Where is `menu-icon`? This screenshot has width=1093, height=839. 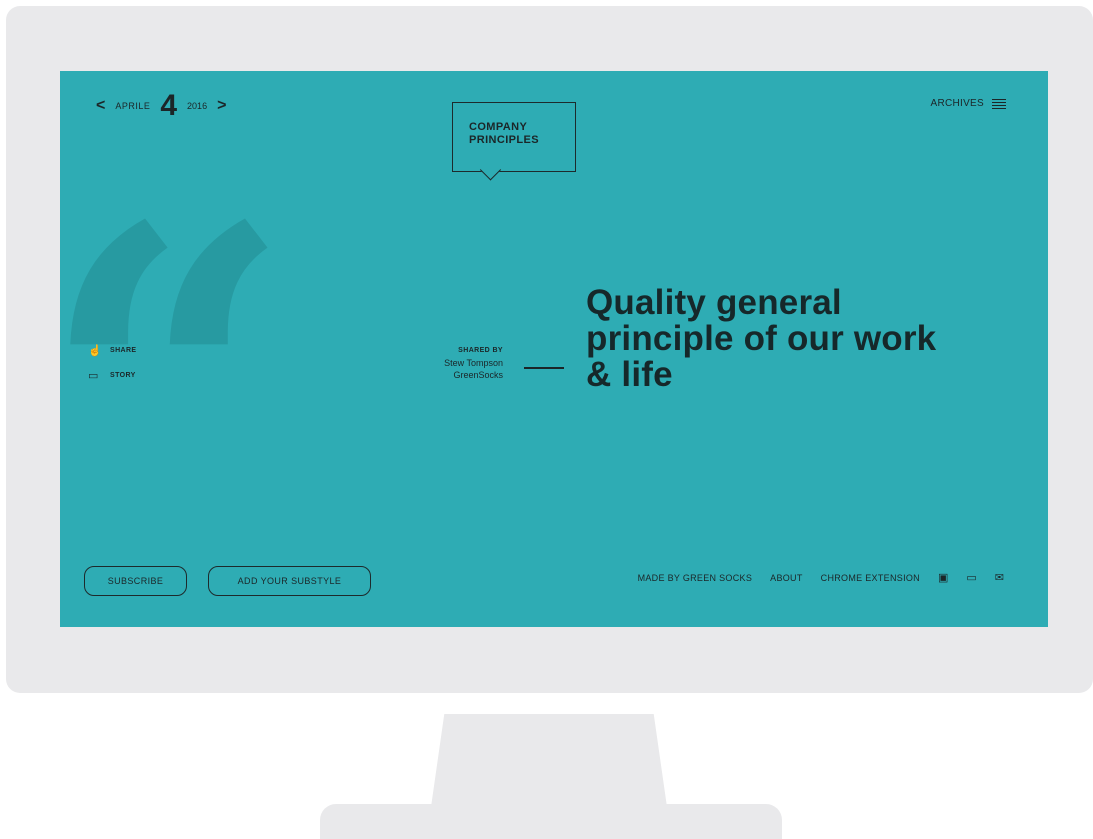 menu-icon is located at coordinates (999, 103).